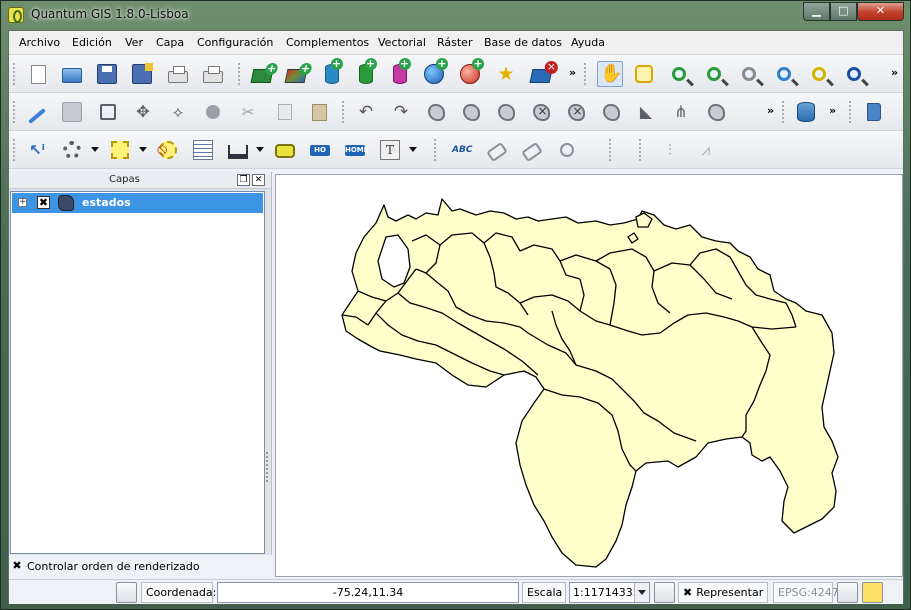 This screenshot has height=610, width=911. I want to click on open-project-button, so click(72, 74).